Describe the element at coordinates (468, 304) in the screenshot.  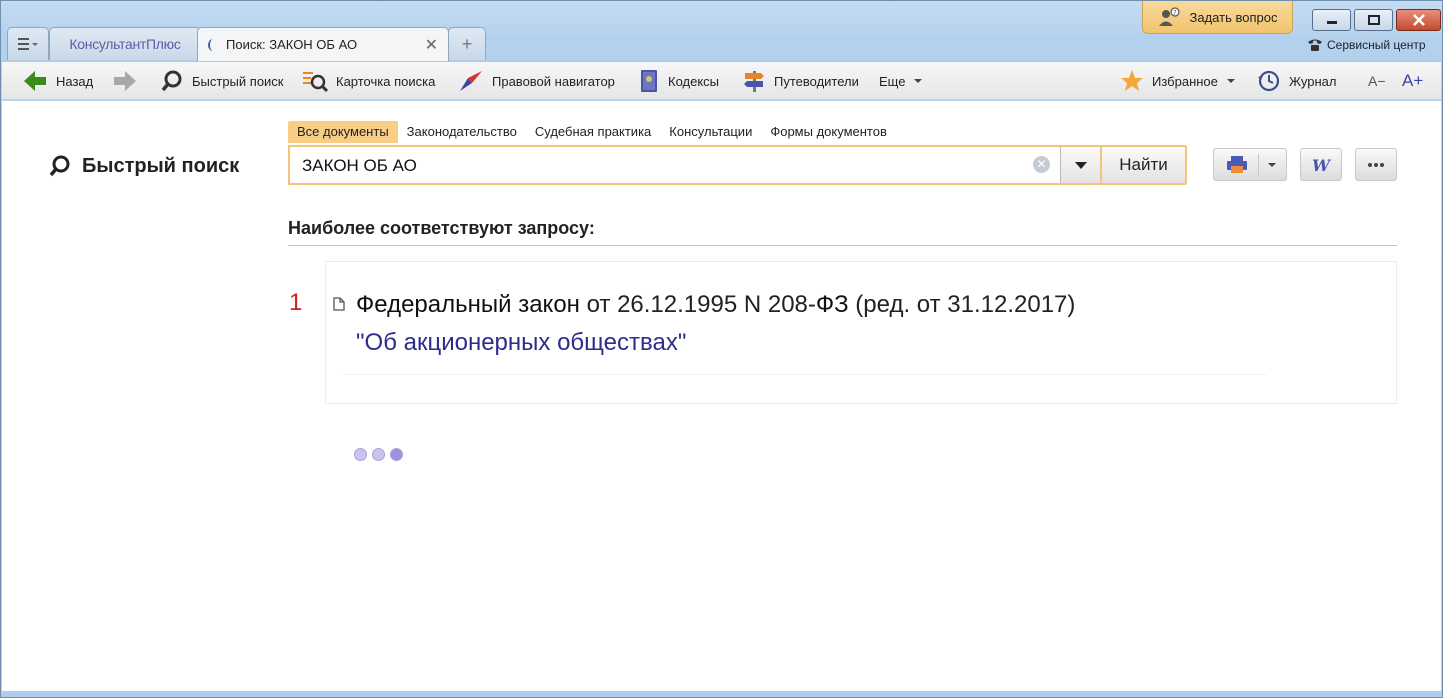
I see `result-doc-type: Федеральный закон` at that location.